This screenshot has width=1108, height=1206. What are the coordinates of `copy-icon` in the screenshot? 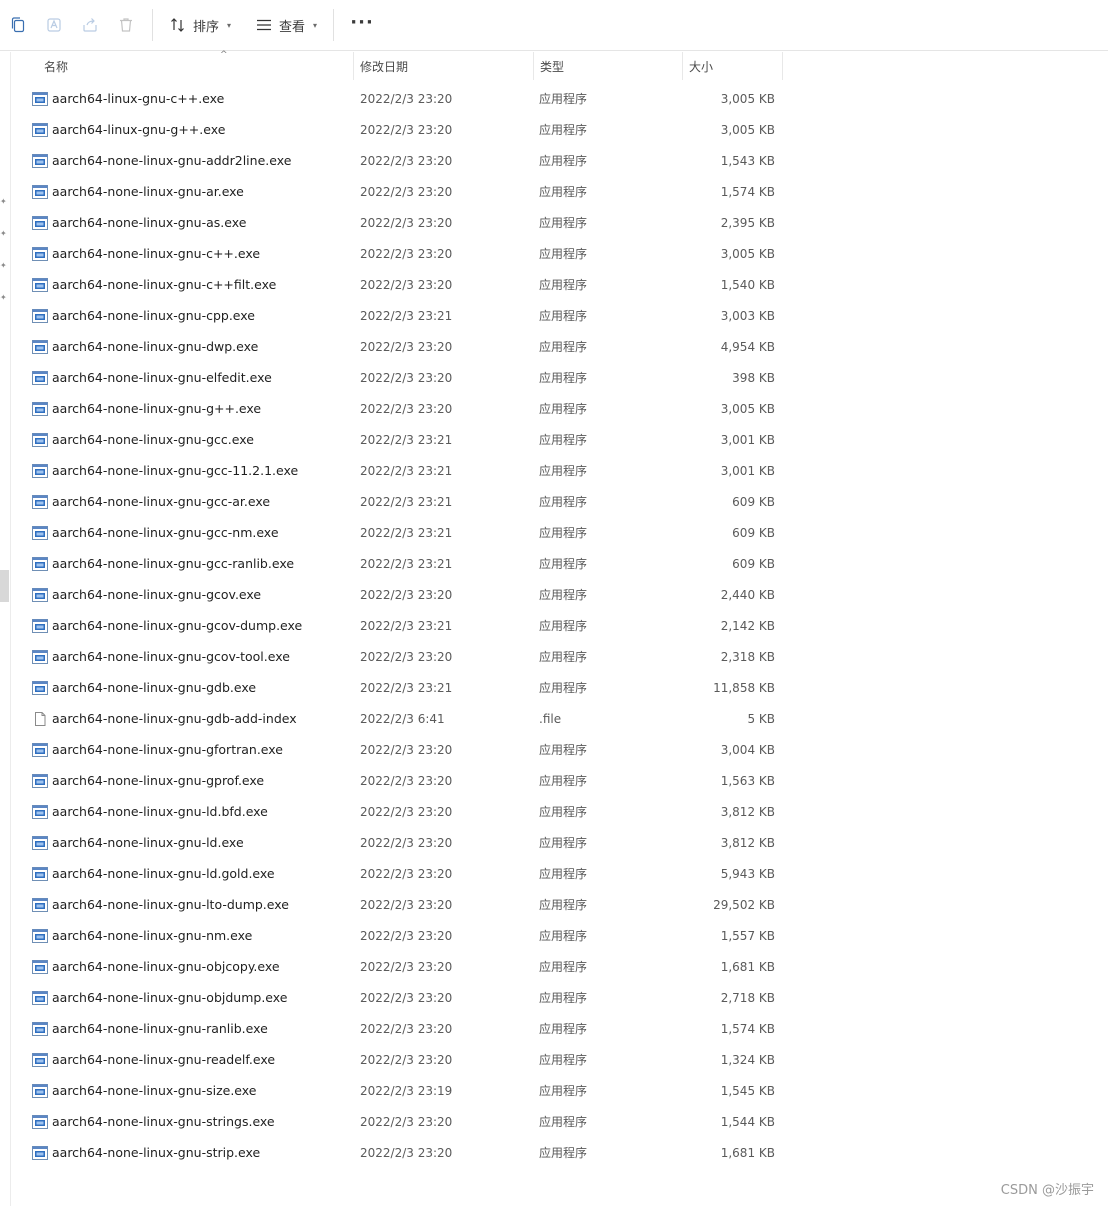 It's located at (18, 25).